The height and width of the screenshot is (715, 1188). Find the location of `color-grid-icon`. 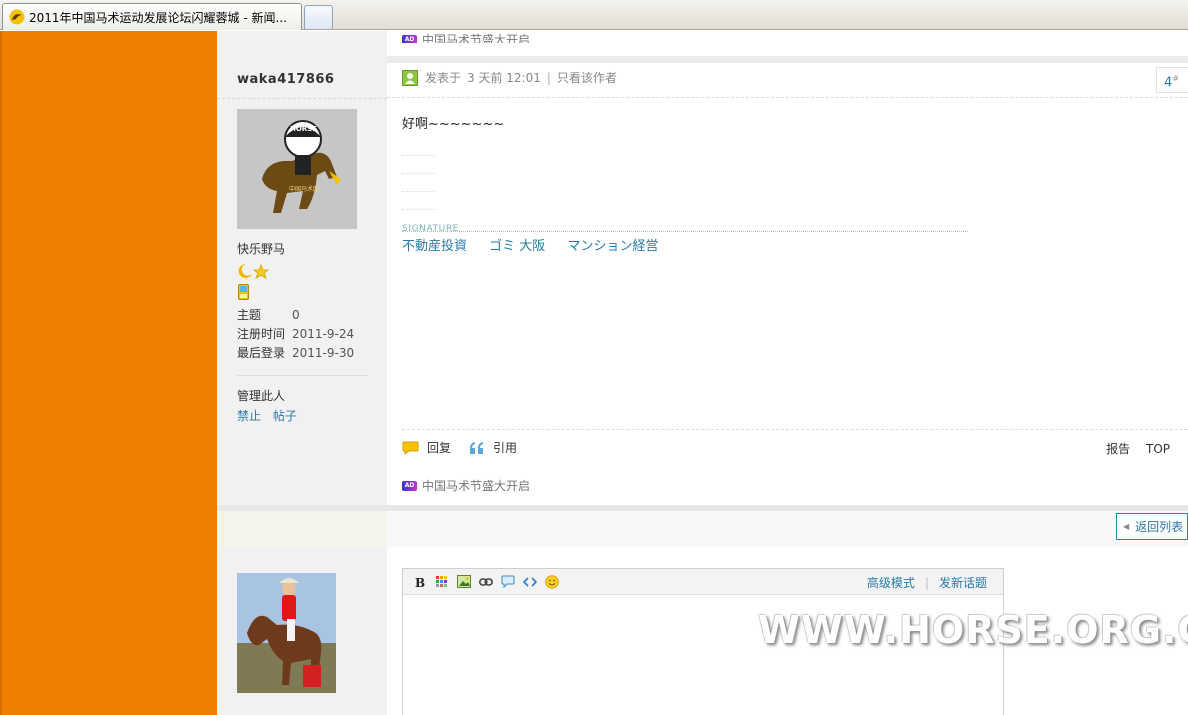

color-grid-icon is located at coordinates (441, 581).